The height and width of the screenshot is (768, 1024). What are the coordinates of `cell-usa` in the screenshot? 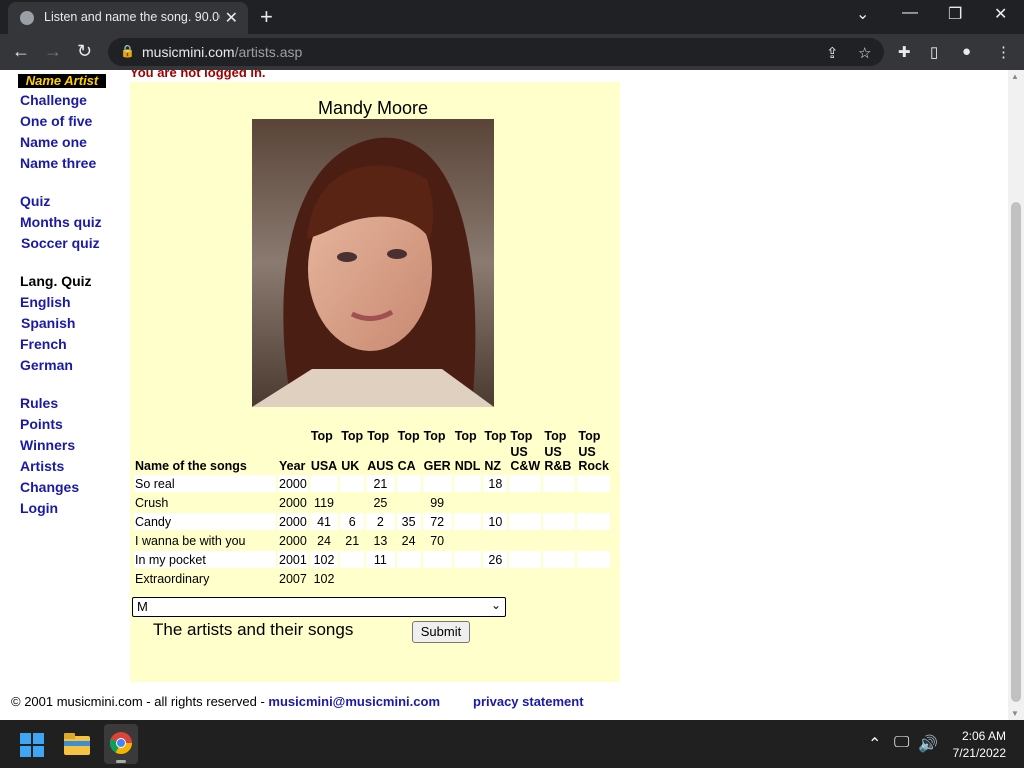 It's located at (324, 483).